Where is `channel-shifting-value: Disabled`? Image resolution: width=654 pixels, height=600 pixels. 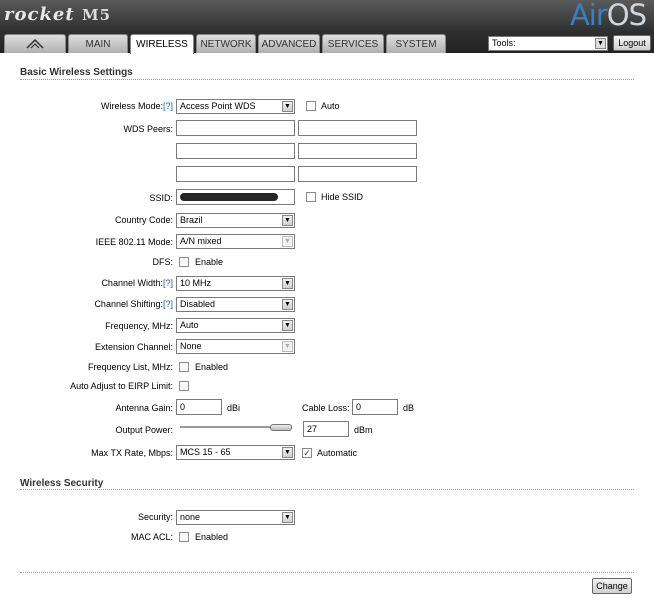 channel-shifting-value: Disabled is located at coordinates (198, 304).